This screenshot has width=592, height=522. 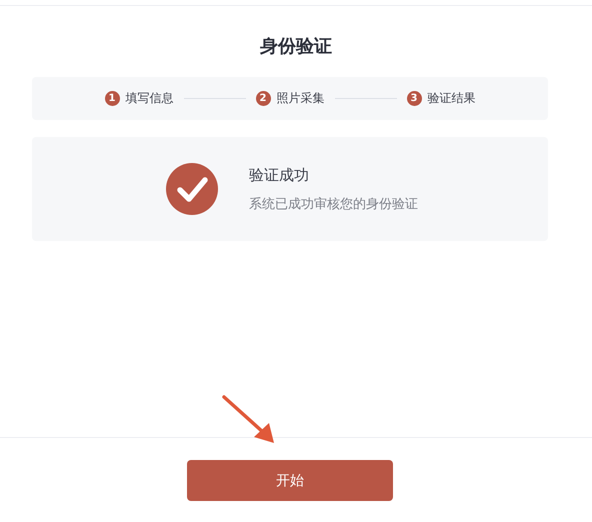 What do you see at coordinates (300, 98) in the screenshot?
I see `step-label: 照片采集` at bounding box center [300, 98].